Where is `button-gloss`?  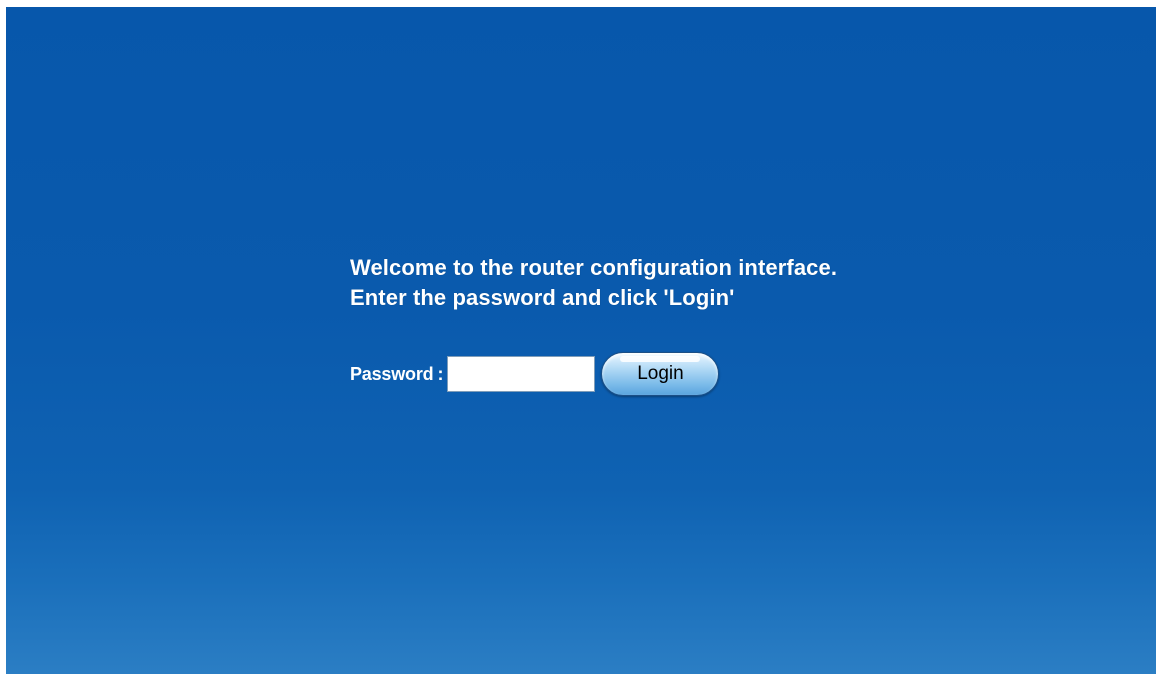 button-gloss is located at coordinates (660, 359).